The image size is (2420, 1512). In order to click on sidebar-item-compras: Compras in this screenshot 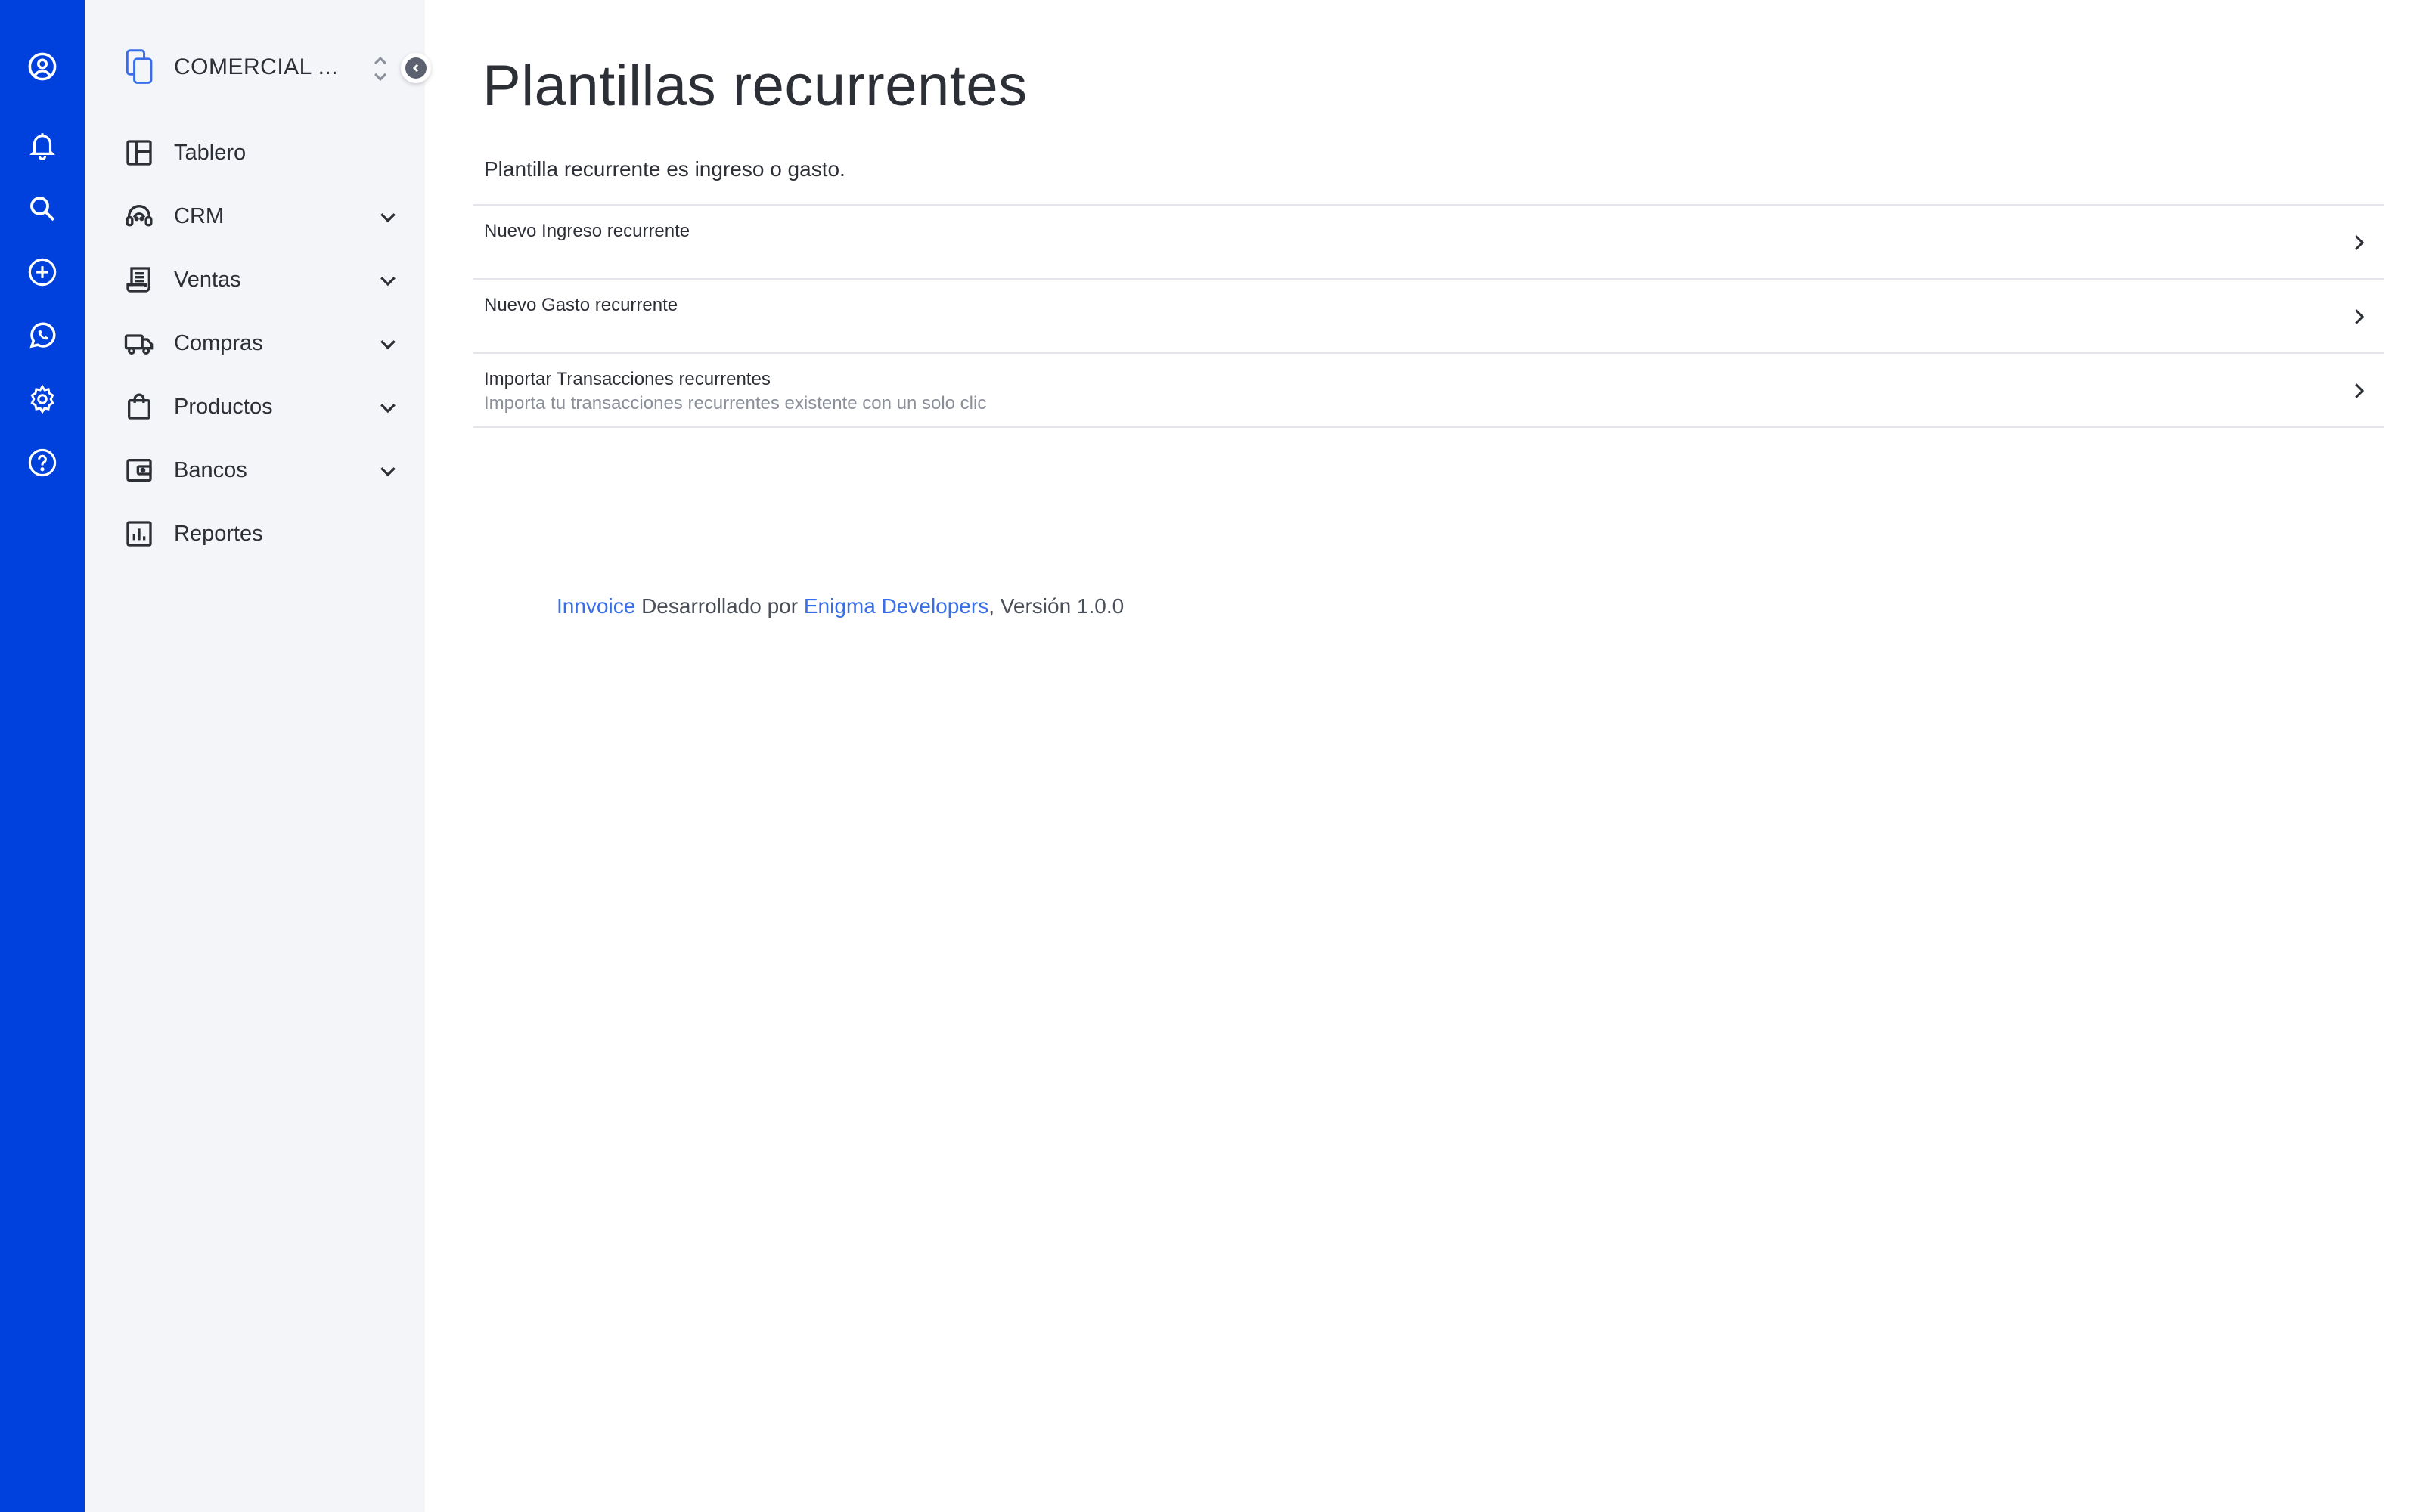, I will do `click(262, 343)`.